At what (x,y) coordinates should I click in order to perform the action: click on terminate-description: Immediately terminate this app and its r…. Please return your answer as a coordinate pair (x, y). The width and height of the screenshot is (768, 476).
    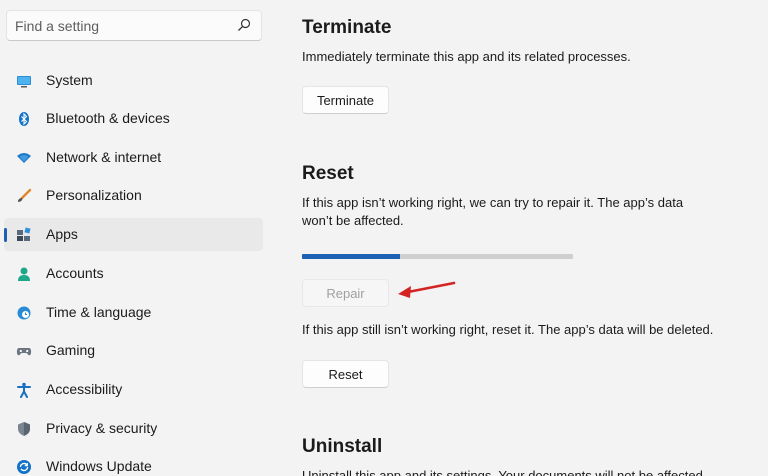
    Looking at the image, I should click on (466, 56).